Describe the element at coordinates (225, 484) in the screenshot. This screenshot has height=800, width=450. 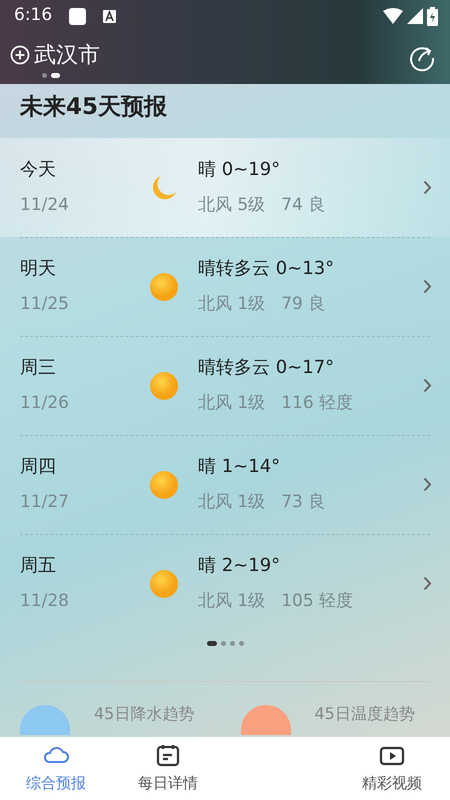
I see `day-row: 周四 11/27 晴 1~14° 北风 1级 73 良` at that location.